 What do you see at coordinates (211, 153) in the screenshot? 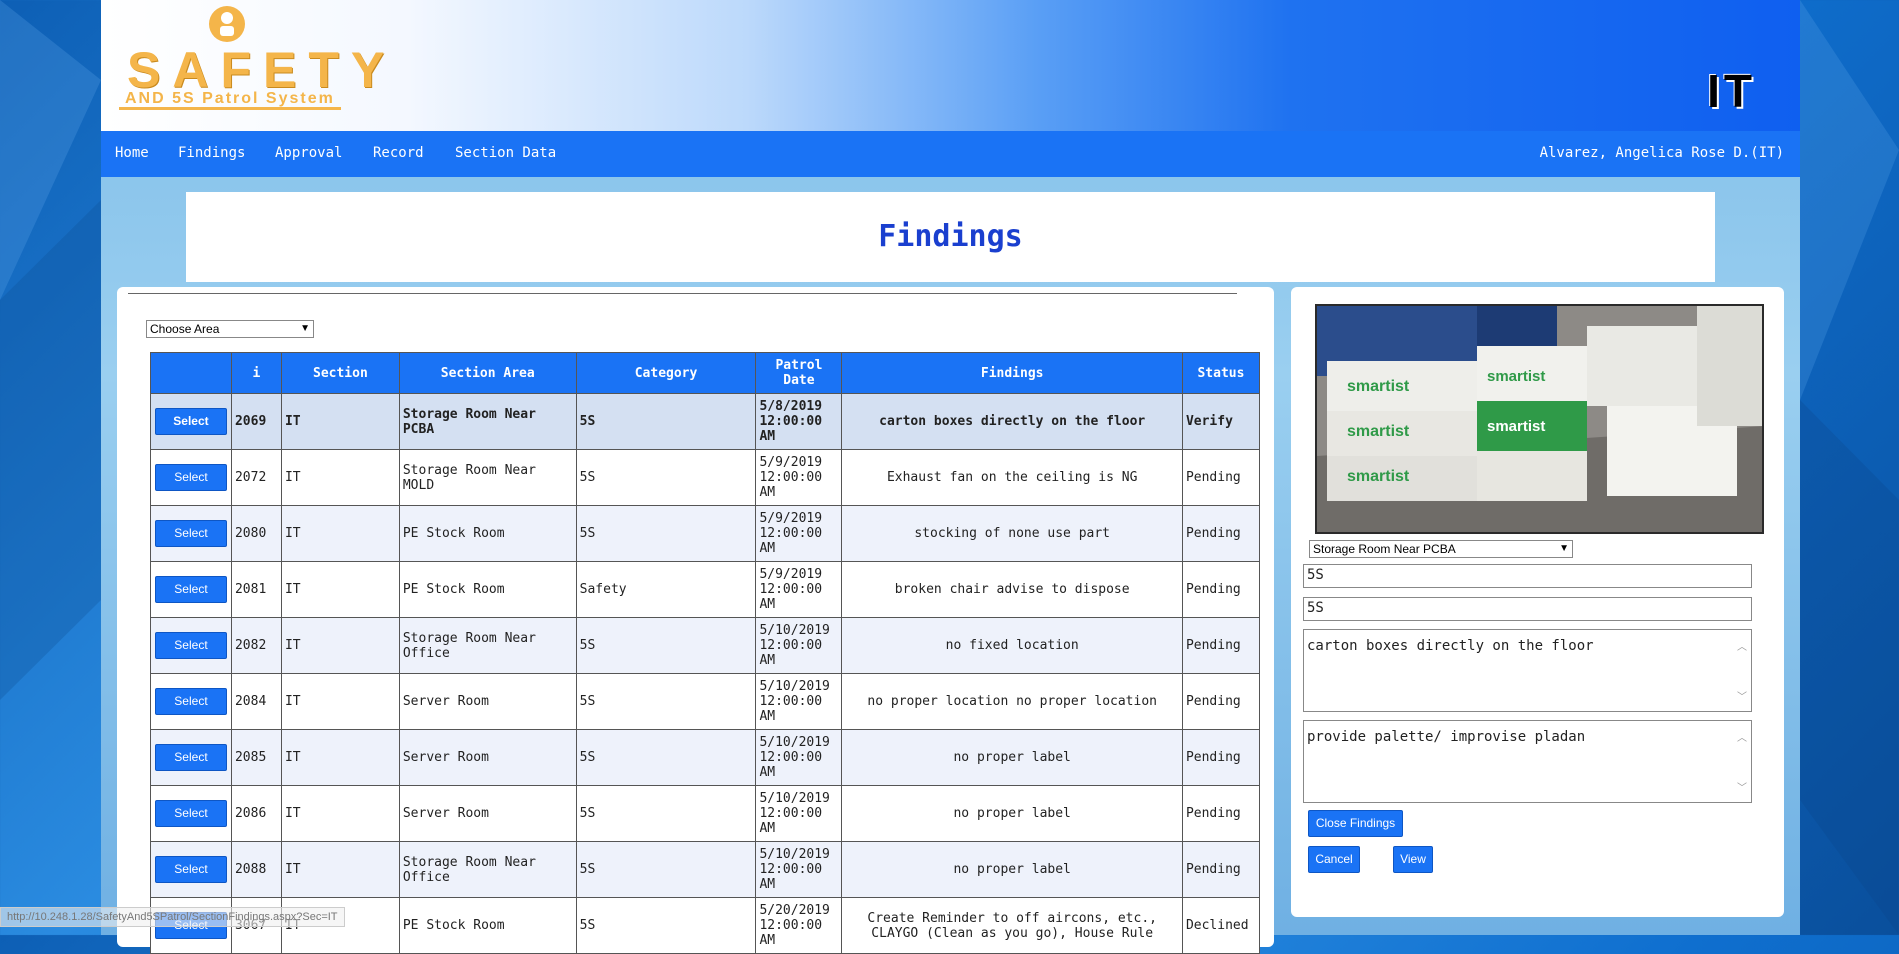
I see `nav-findings: Findings` at bounding box center [211, 153].